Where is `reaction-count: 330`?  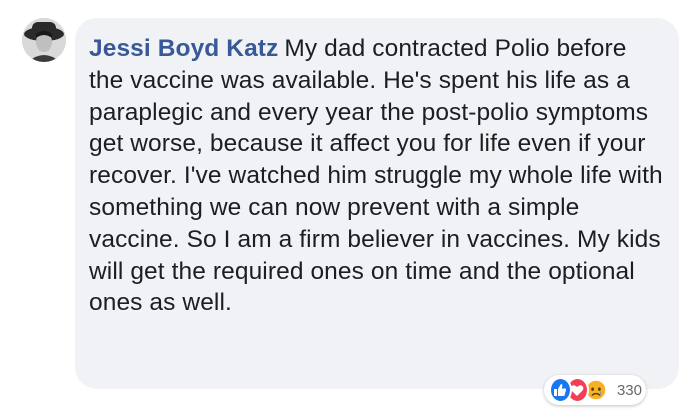 reaction-count: 330 is located at coordinates (629, 390).